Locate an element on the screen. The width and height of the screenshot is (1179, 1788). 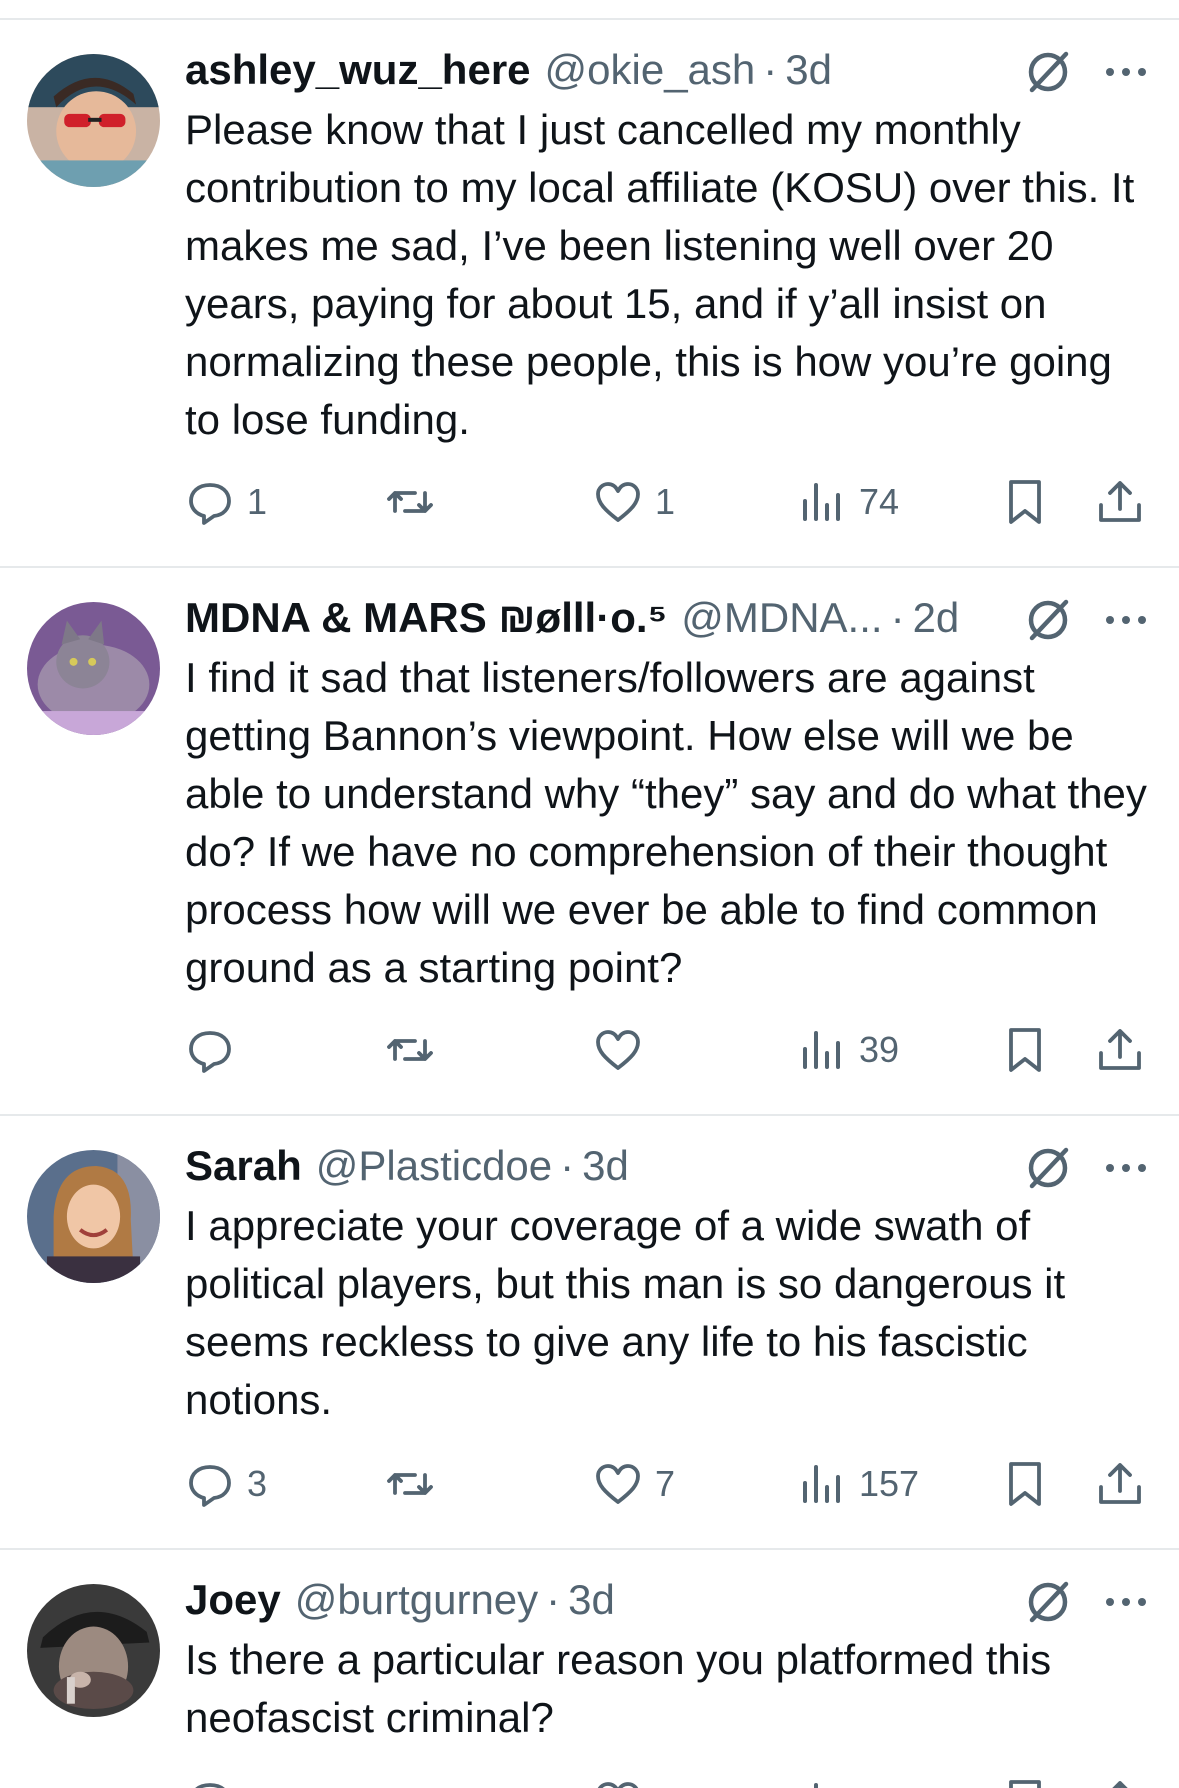
tweet-header: Sarah @Plasticdoe · 3d is located at coordinates (407, 1166).